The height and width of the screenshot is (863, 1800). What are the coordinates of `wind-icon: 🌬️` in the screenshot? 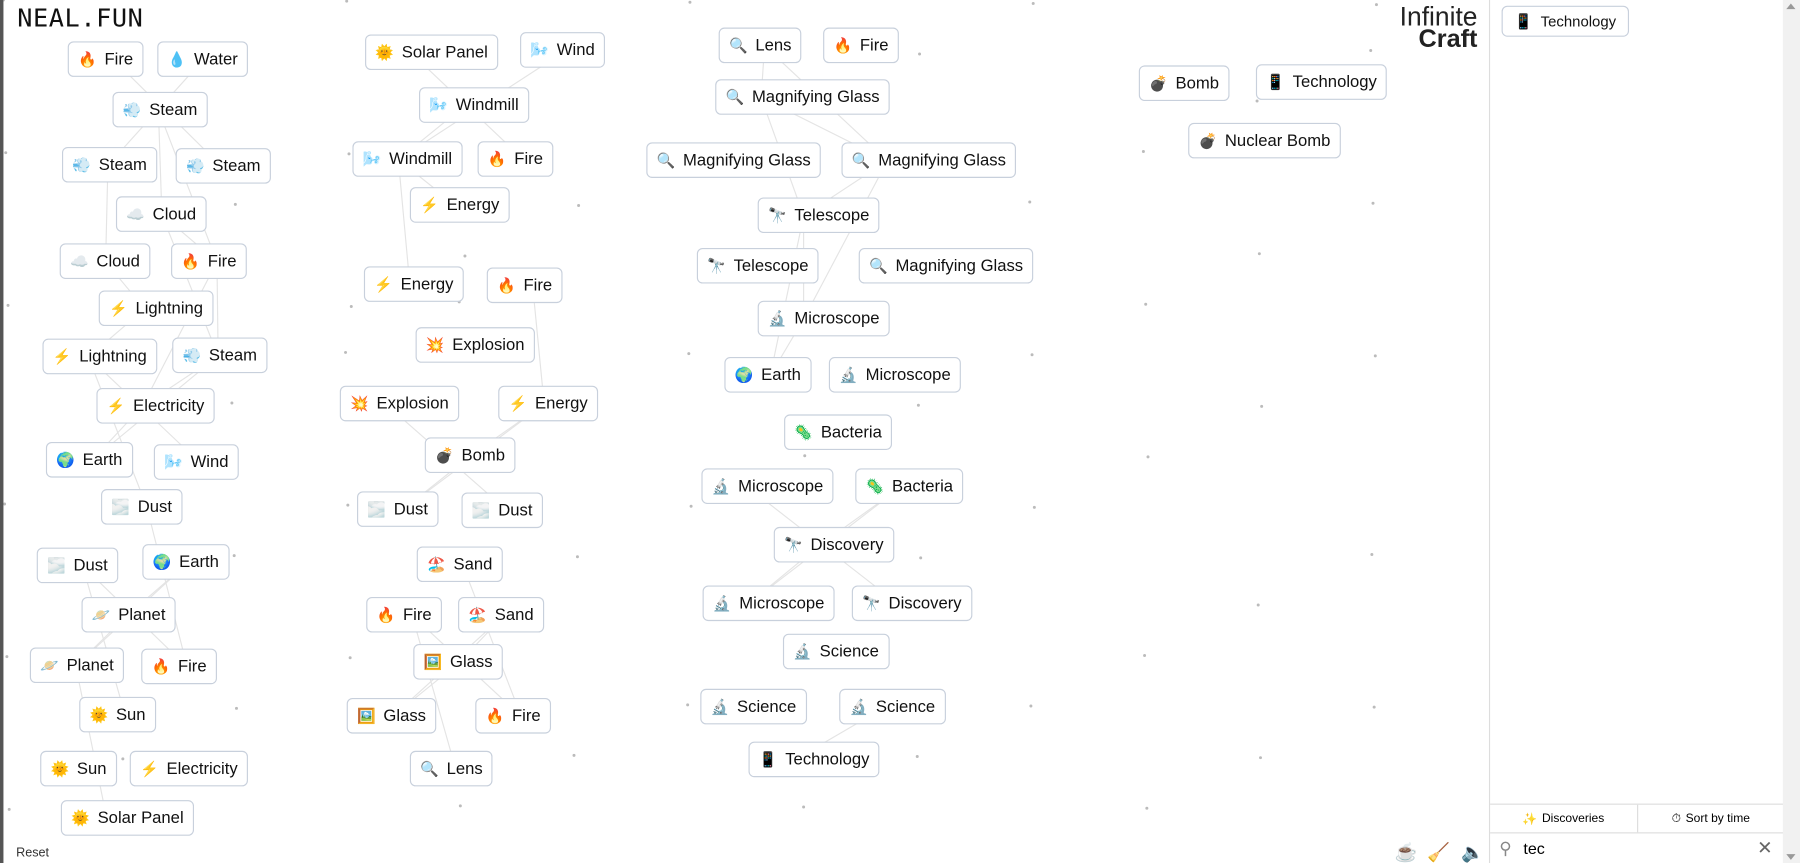 It's located at (438, 104).